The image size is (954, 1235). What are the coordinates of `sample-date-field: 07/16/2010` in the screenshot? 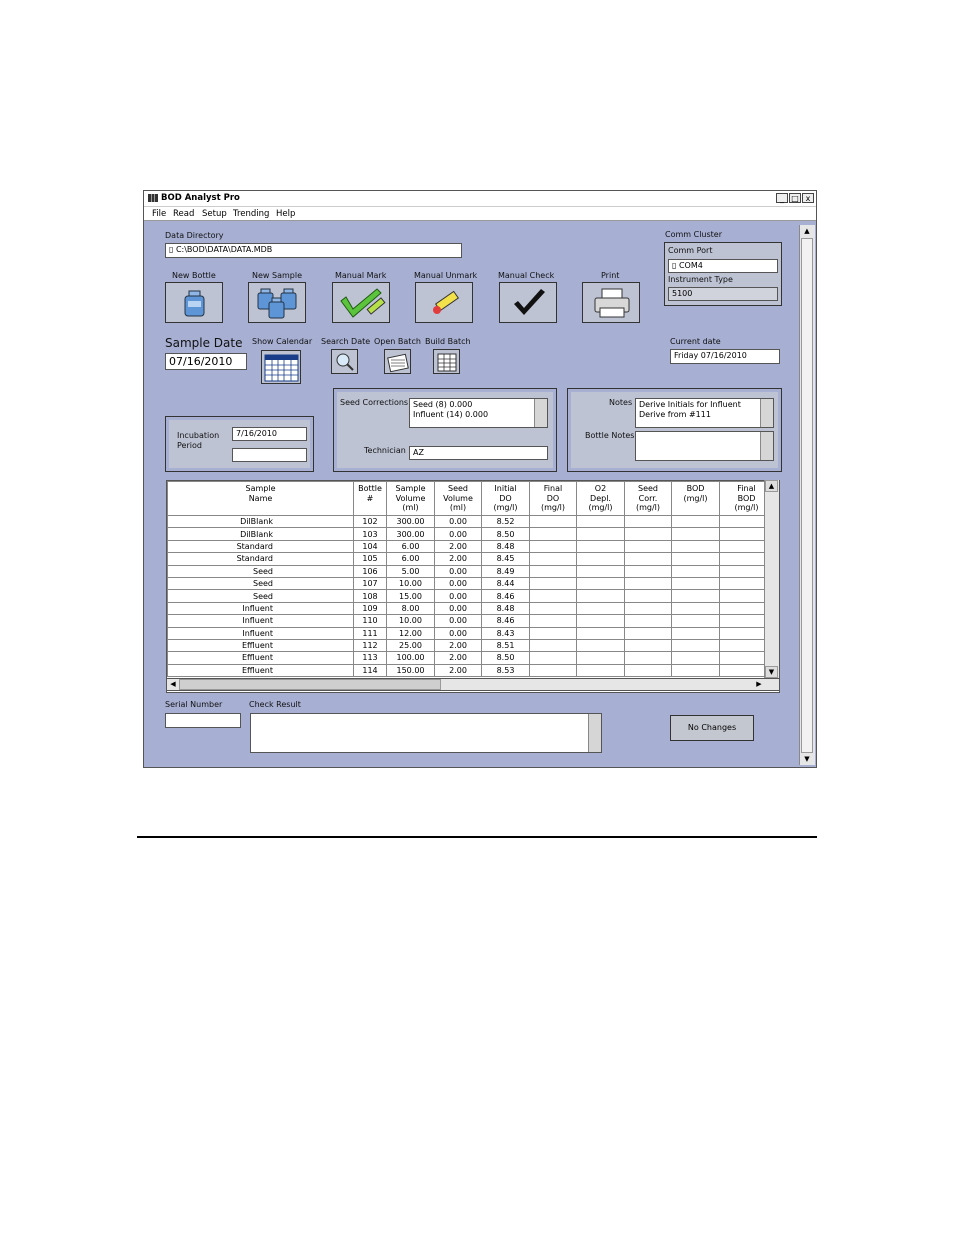 It's located at (206, 361).